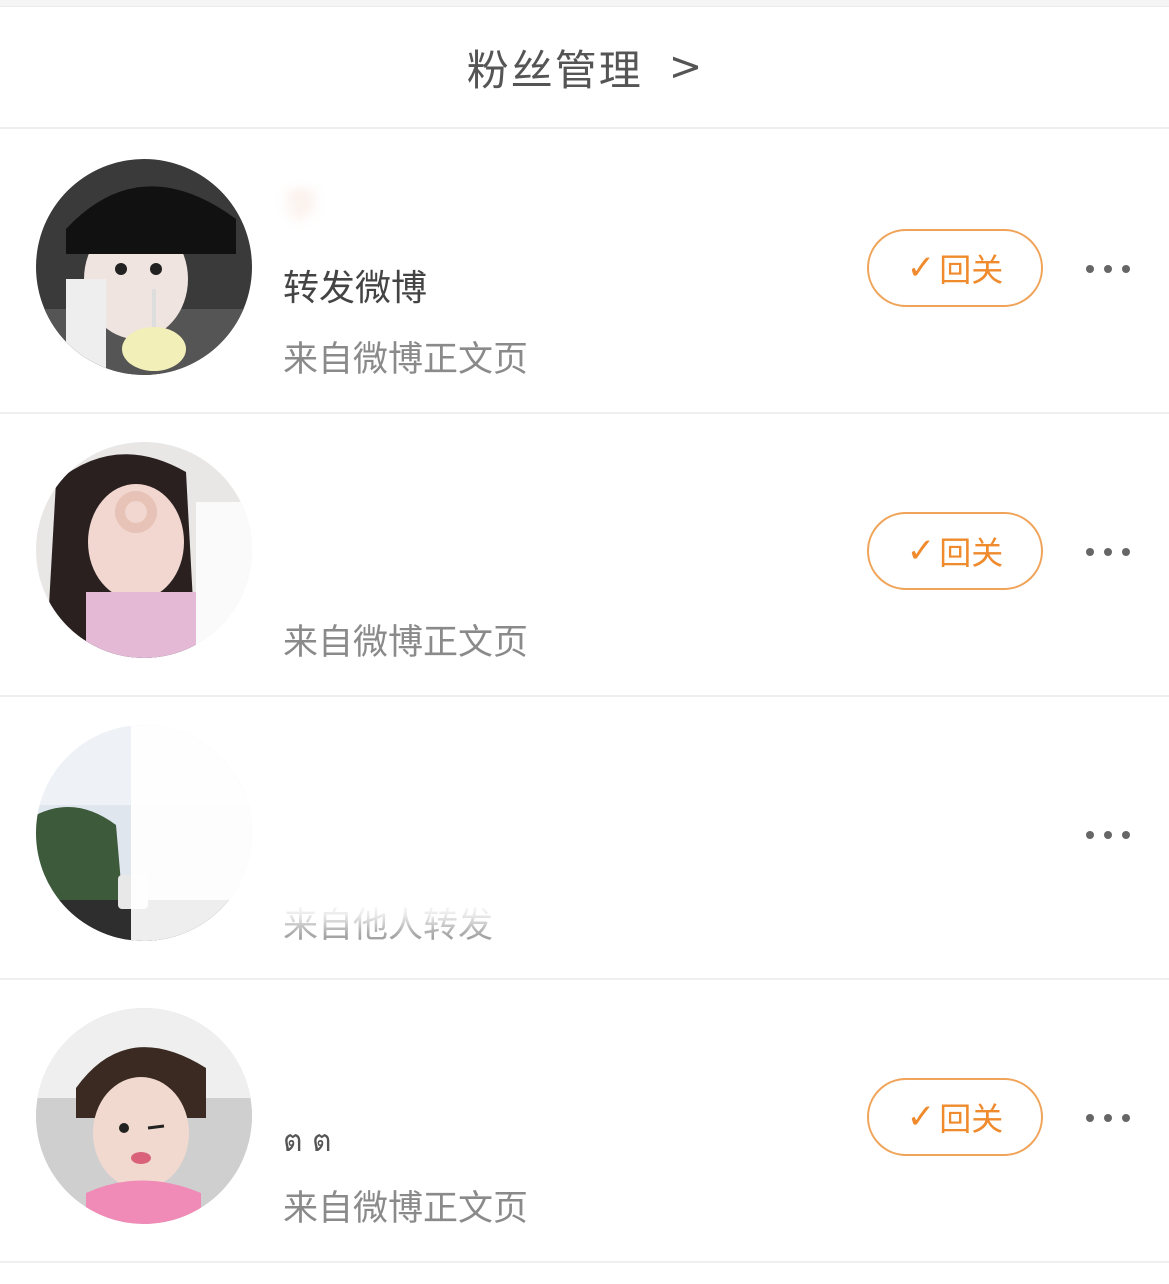 Image resolution: width=1169 pixels, height=1284 pixels. What do you see at coordinates (554, 70) in the screenshot?
I see `page-title: 粉丝管理` at bounding box center [554, 70].